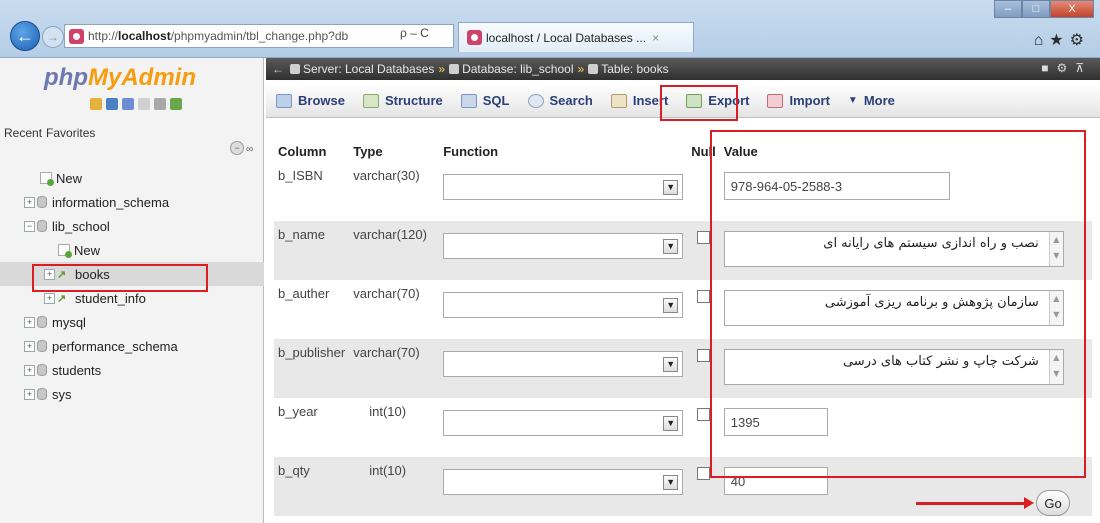 This screenshot has height=523, width=1100. Describe the element at coordinates (634, 69) in the screenshot. I see `breadcrumb-table: Table: books` at that location.